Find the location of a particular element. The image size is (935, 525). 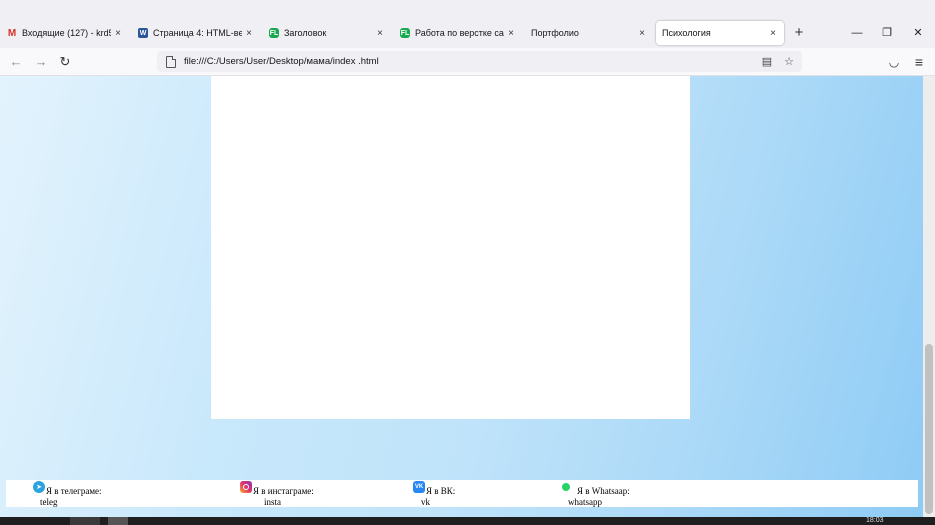

tab-layout-work: FL Работа по верстке сайто × is located at coordinates (457, 33).